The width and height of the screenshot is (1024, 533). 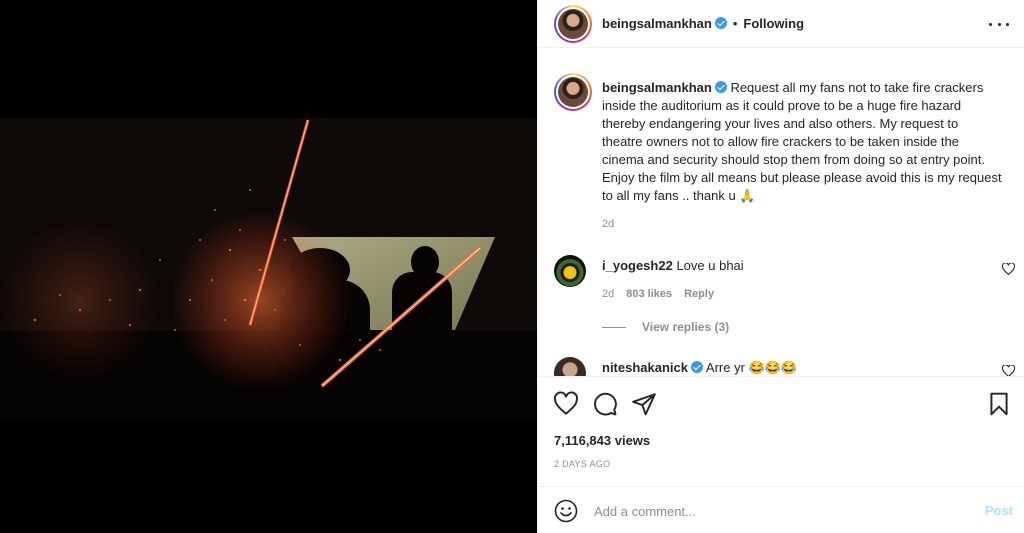 I want to click on comment-item: niteshakanick Arre yr 😂😂😂, so click(x=699, y=368).